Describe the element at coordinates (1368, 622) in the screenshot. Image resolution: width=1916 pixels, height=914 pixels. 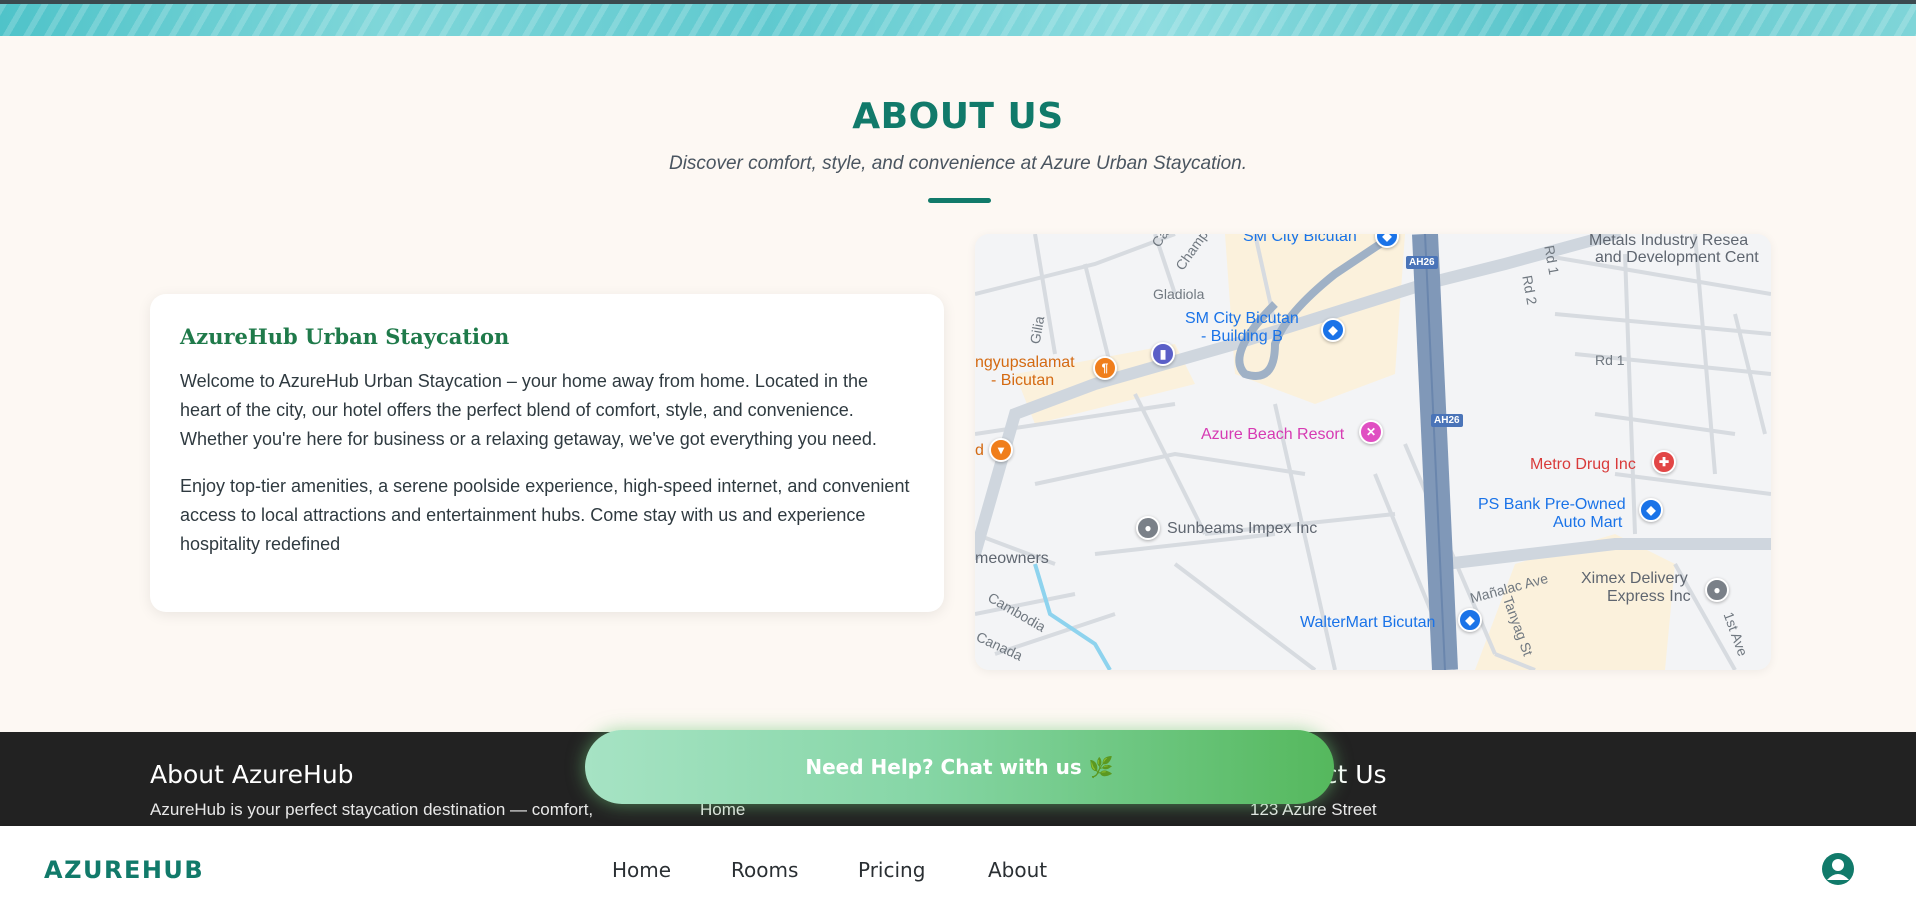
I see `map-label-waltermart: WalterMart Bicutan` at that location.